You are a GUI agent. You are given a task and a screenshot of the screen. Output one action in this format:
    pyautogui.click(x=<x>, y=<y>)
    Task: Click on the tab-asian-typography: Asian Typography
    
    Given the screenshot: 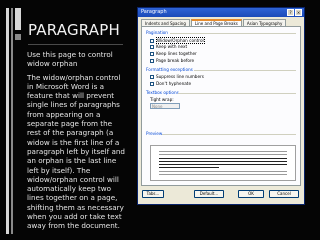 What is the action you would take?
    pyautogui.click(x=264, y=22)
    